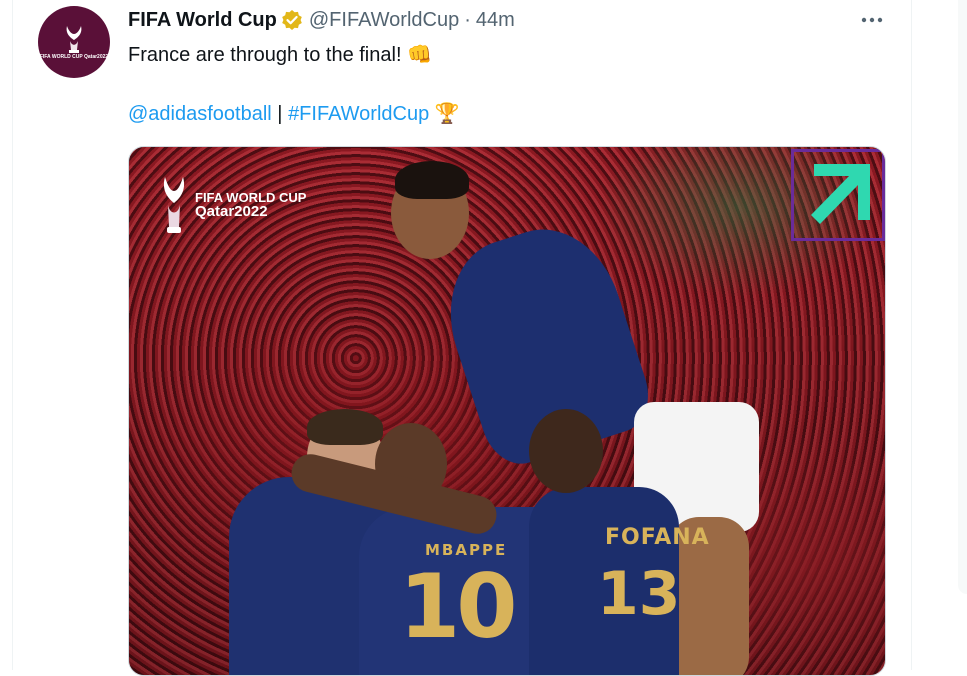 The height and width of the screenshot is (676, 967). I want to click on mention-link: @adidasfootball, so click(200, 114).